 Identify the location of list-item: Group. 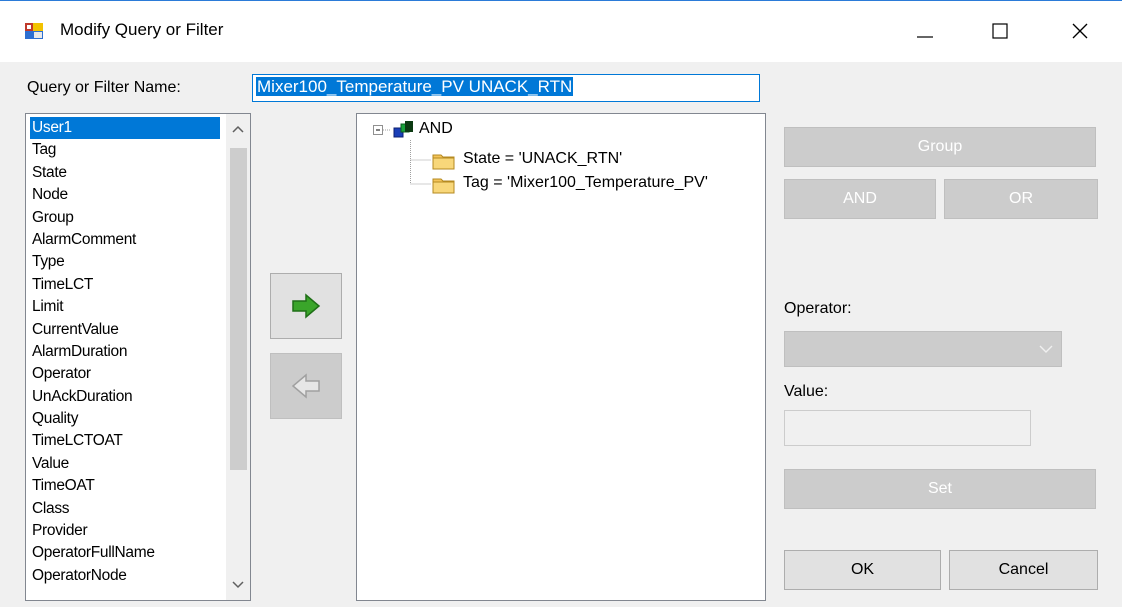
(125, 218).